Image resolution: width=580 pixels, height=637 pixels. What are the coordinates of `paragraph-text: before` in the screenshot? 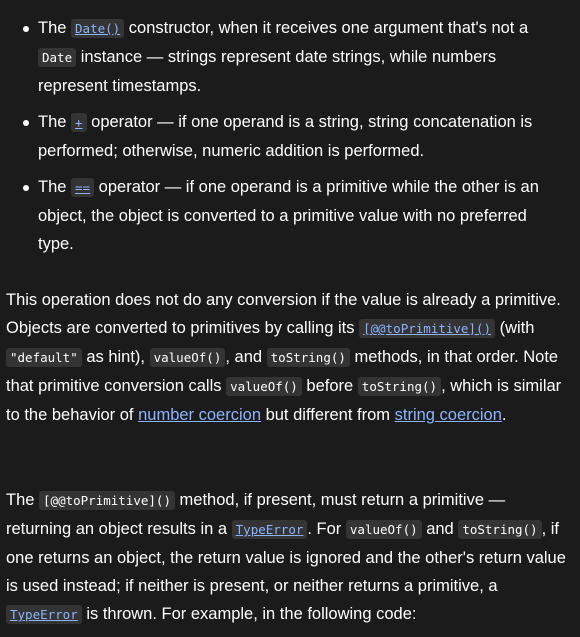 It's located at (329, 386).